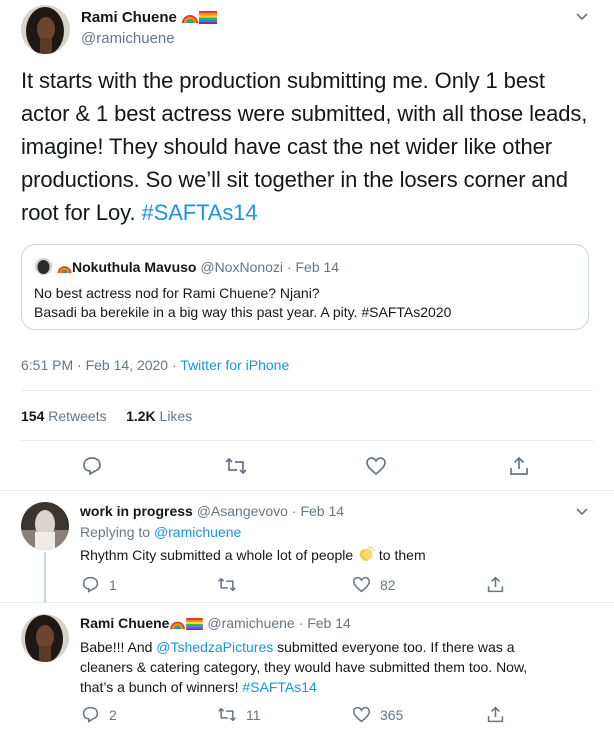 The width and height of the screenshot is (614, 733). Describe the element at coordinates (159, 416) in the screenshot. I see `likes-stat: 1.2K Likes` at that location.